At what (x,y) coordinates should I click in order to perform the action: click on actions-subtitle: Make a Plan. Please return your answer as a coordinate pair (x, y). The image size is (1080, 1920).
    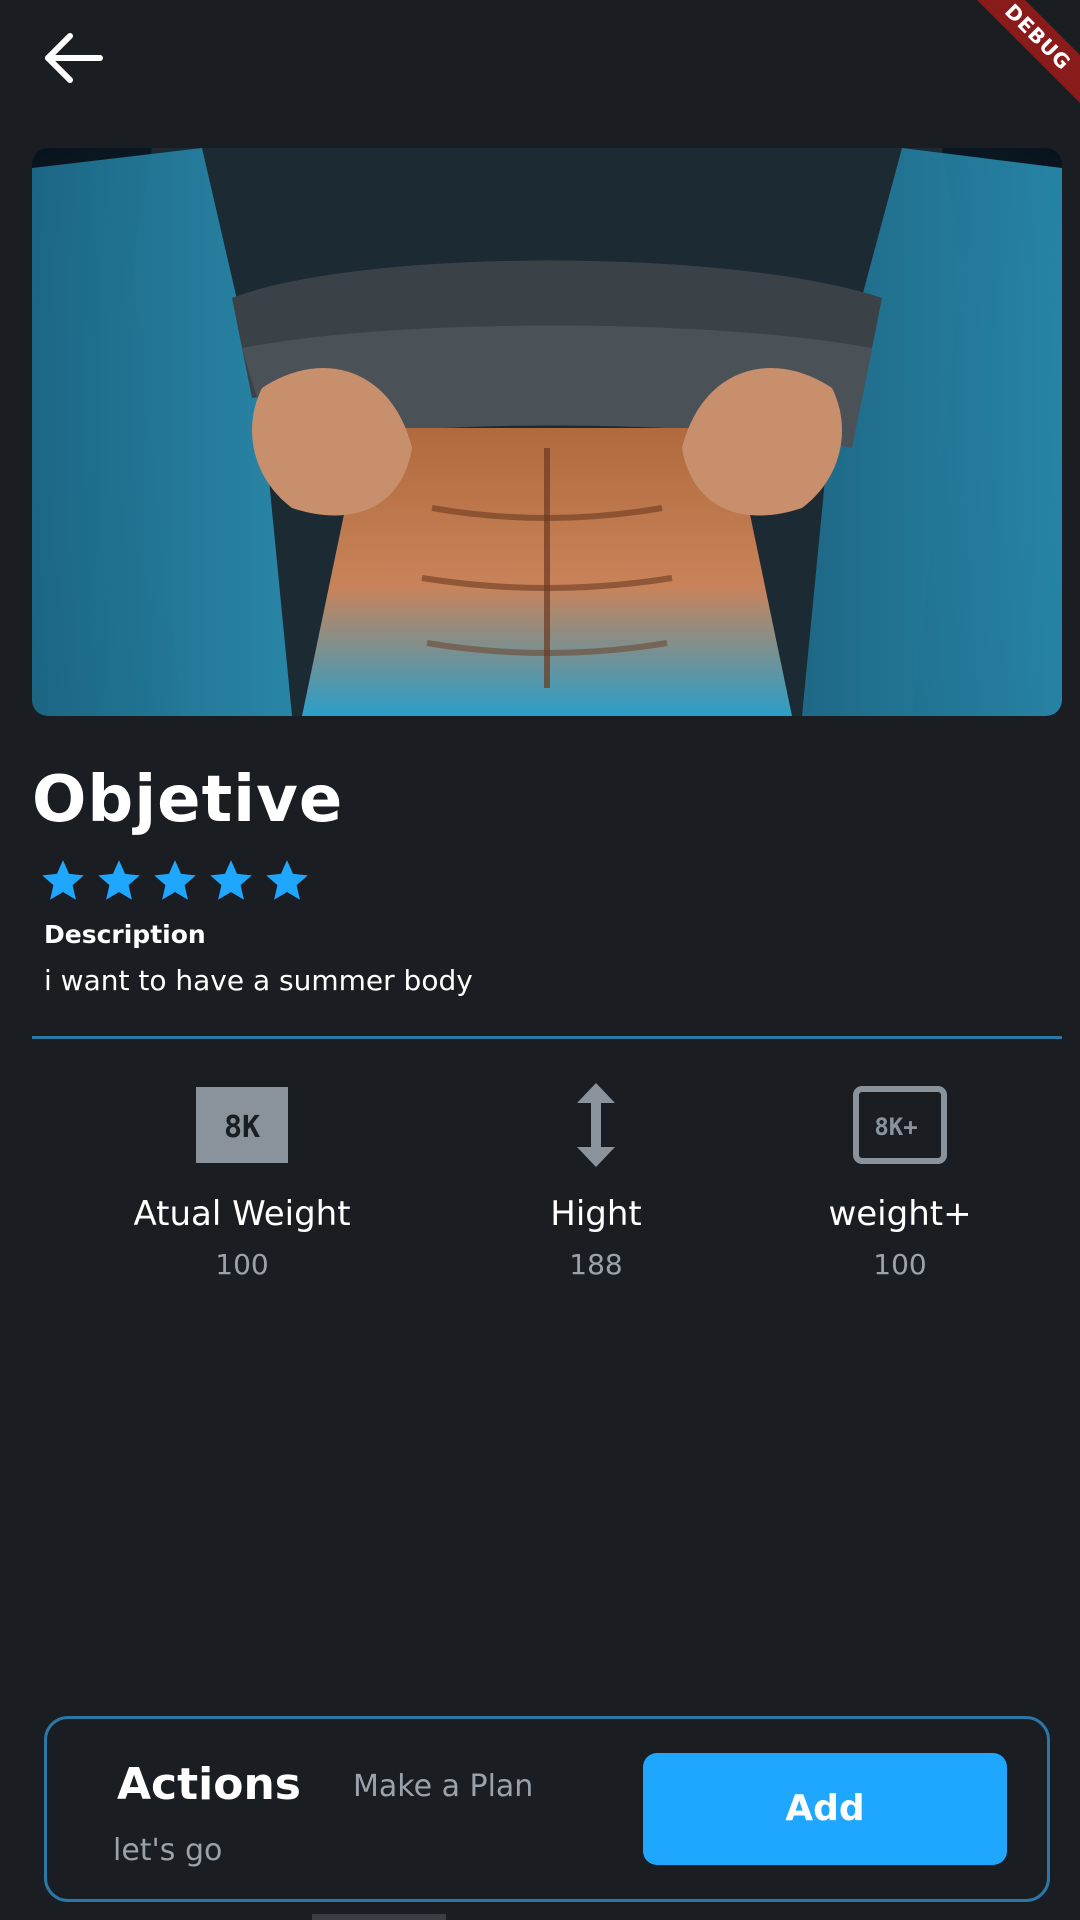
    Looking at the image, I should click on (443, 1786).